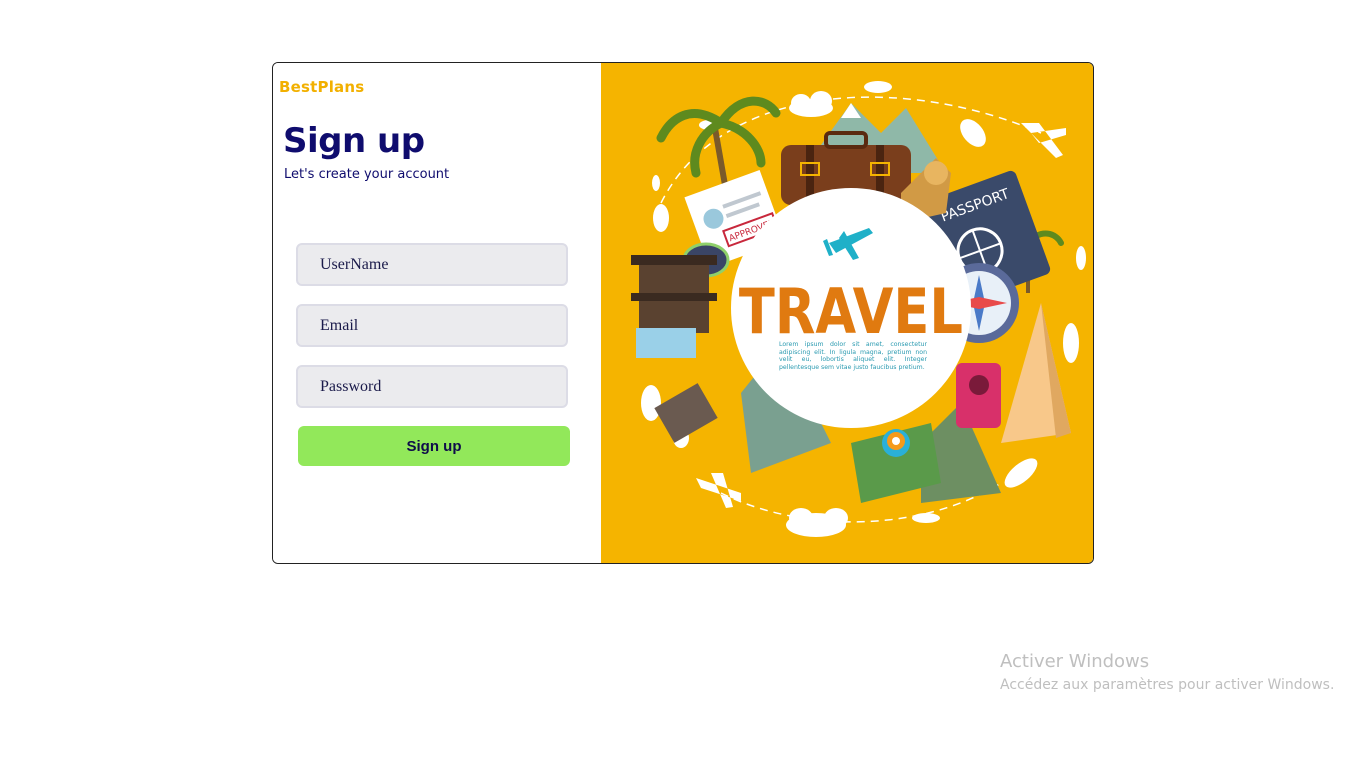 Image resolution: width=1366 pixels, height=768 pixels. Describe the element at coordinates (367, 174) in the screenshot. I see `page-subtitle: Let's create your account` at that location.